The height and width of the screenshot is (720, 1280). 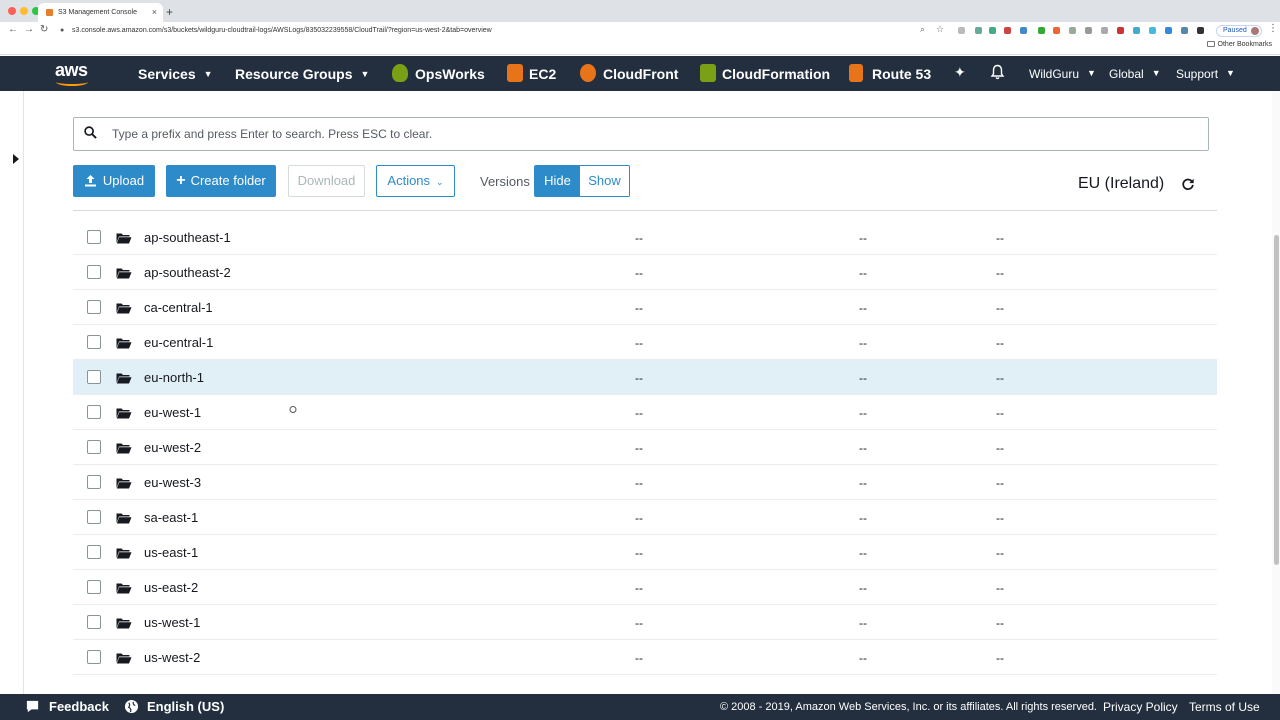 I want to click on create-folder-button: + Create folder, so click(x=221, y=181).